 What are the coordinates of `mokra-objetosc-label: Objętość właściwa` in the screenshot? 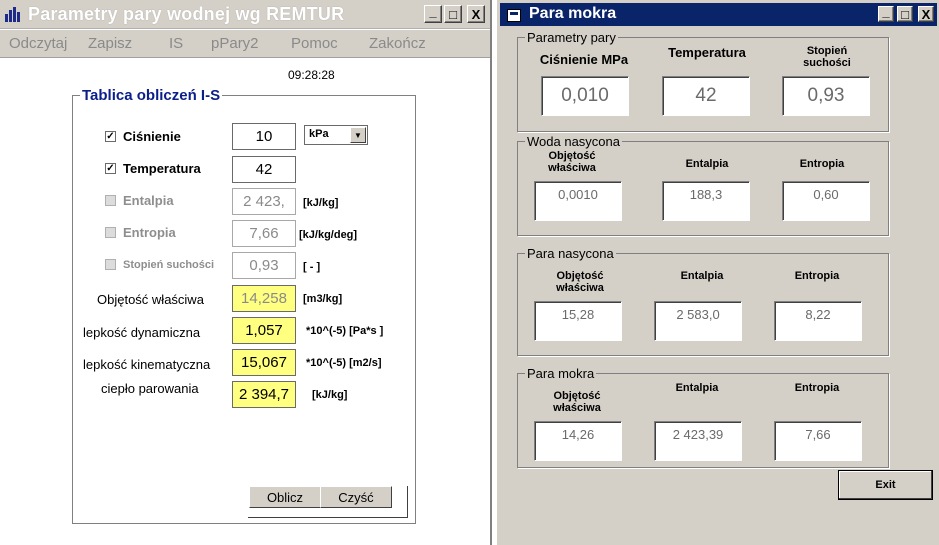 It's located at (577, 402).